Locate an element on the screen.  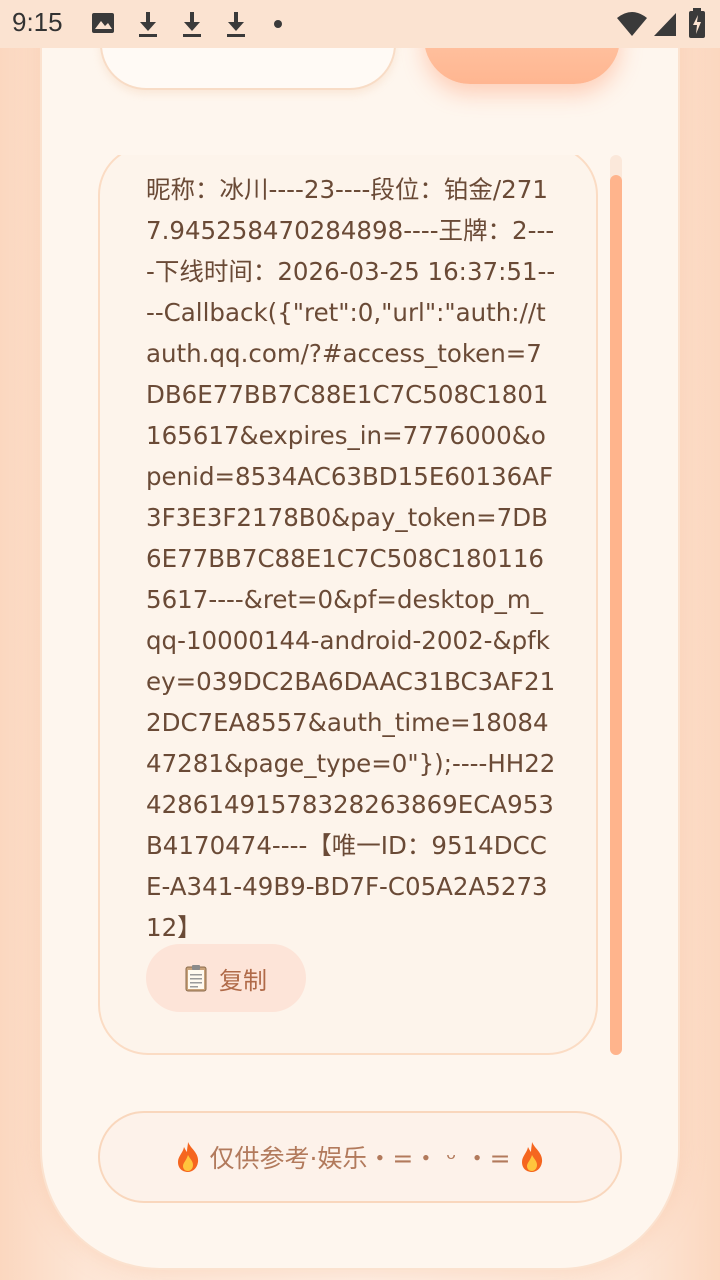
signal-icon is located at coordinates (665, 24).